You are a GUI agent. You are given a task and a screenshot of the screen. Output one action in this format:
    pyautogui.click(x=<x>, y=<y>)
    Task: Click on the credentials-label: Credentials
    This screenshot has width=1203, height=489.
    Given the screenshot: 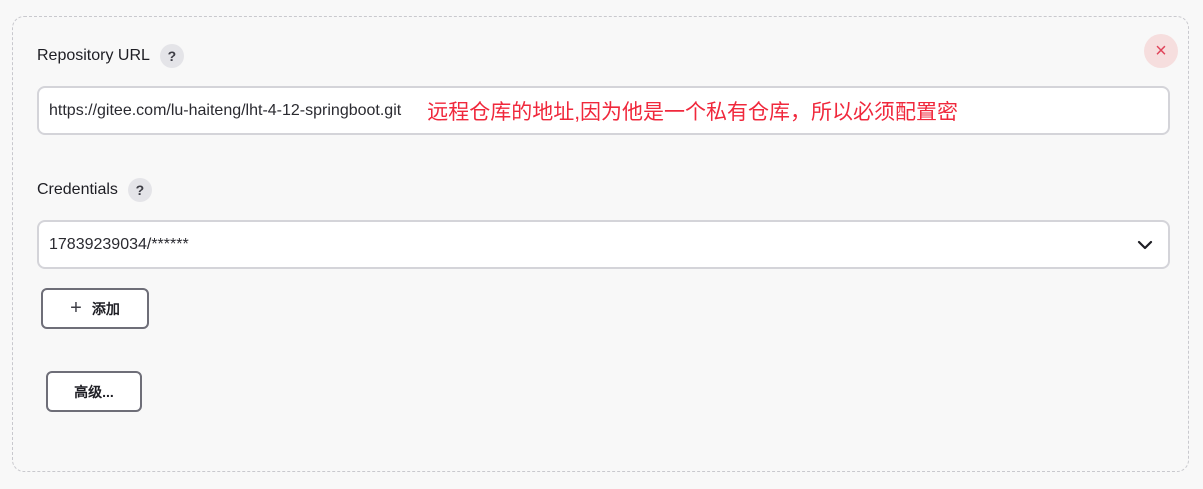 What is the action you would take?
    pyautogui.click(x=77, y=189)
    